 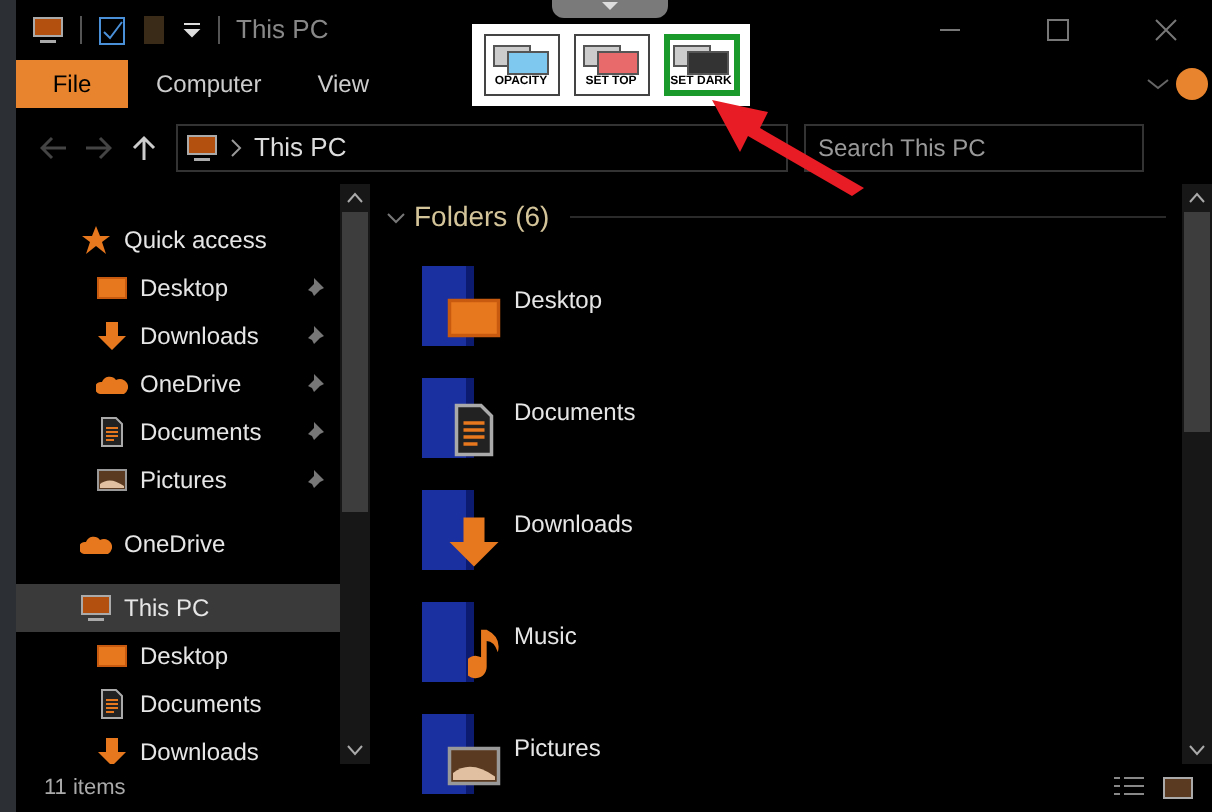 I want to click on dropdown-icon, so click(x=192, y=30).